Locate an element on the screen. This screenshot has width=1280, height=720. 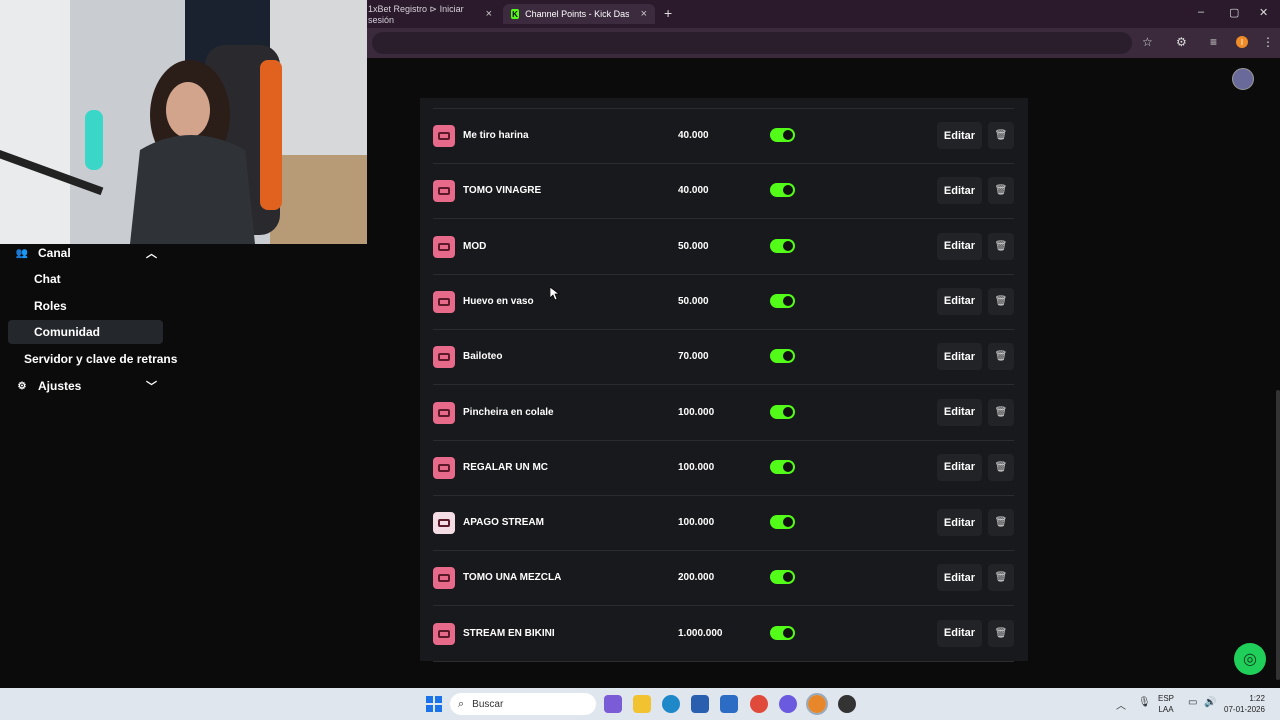
reward-row: Huevo en vaso 50.000 Editar 🗑 is located at coordinates (723, 302).